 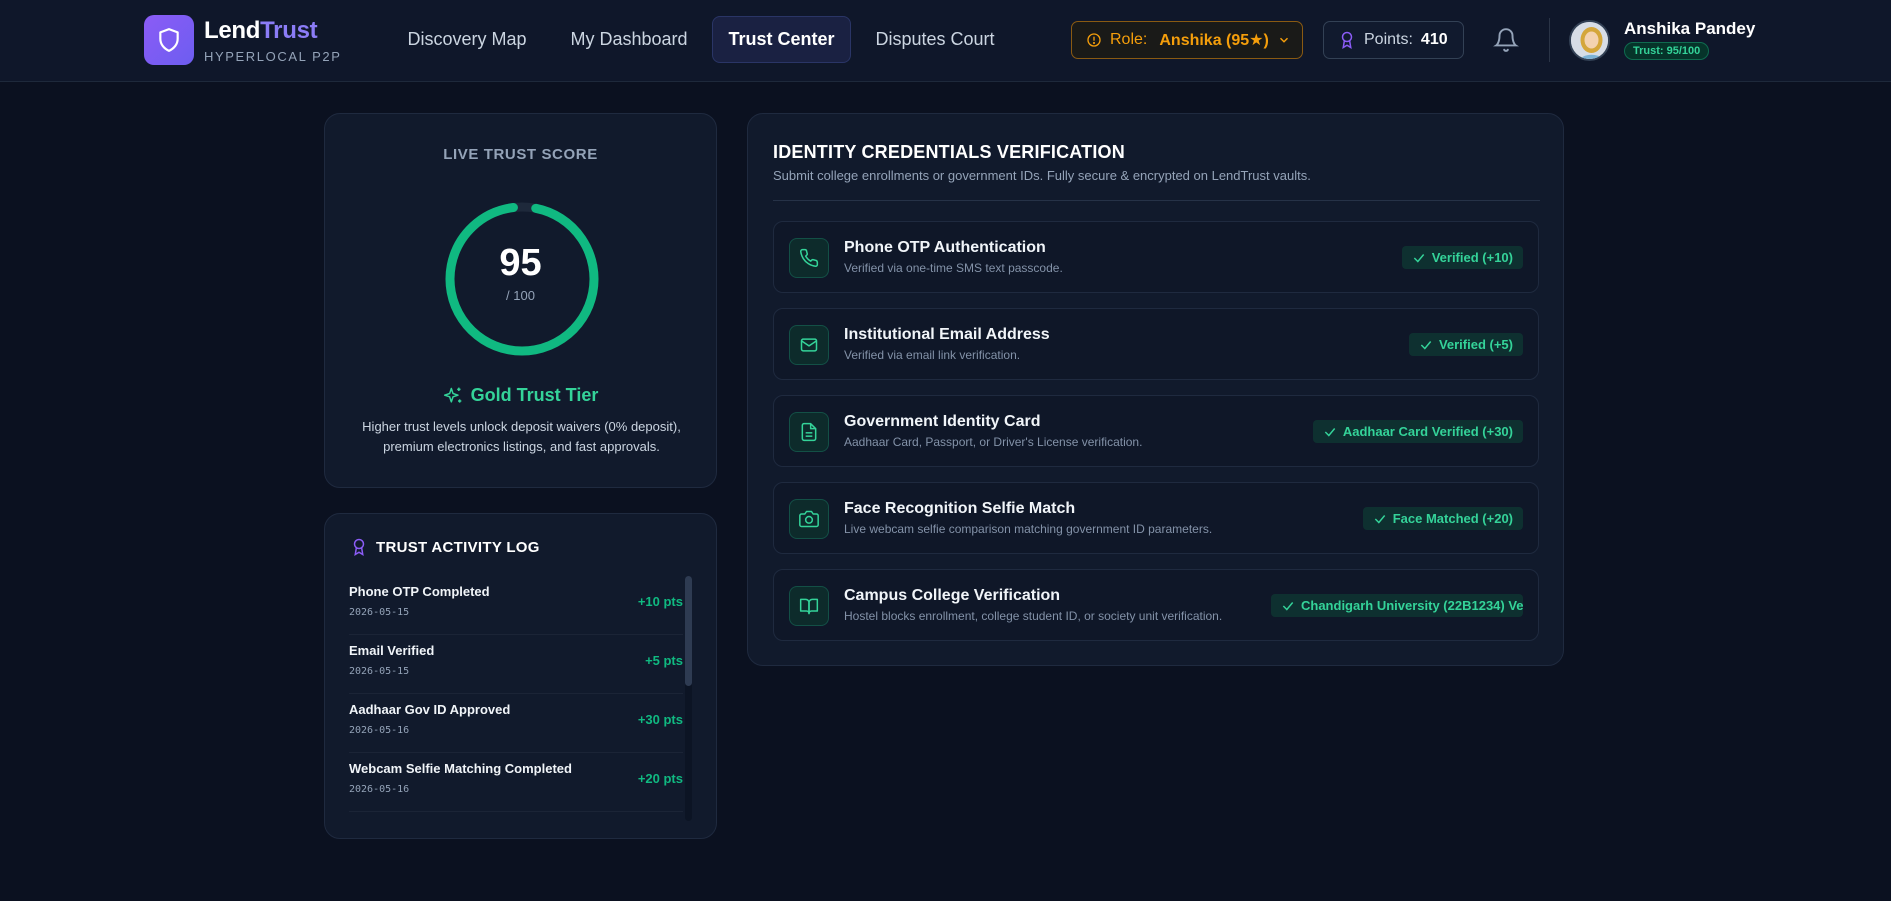 What do you see at coordinates (1549, 40) in the screenshot?
I see `header-divider` at bounding box center [1549, 40].